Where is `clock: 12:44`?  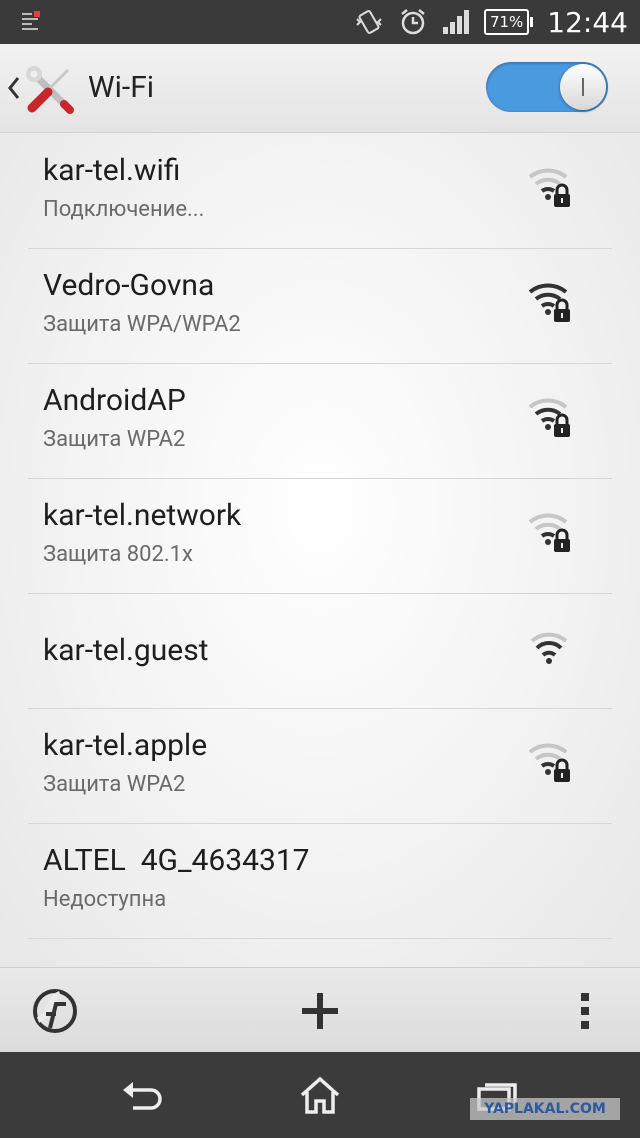 clock: 12:44 is located at coordinates (587, 22).